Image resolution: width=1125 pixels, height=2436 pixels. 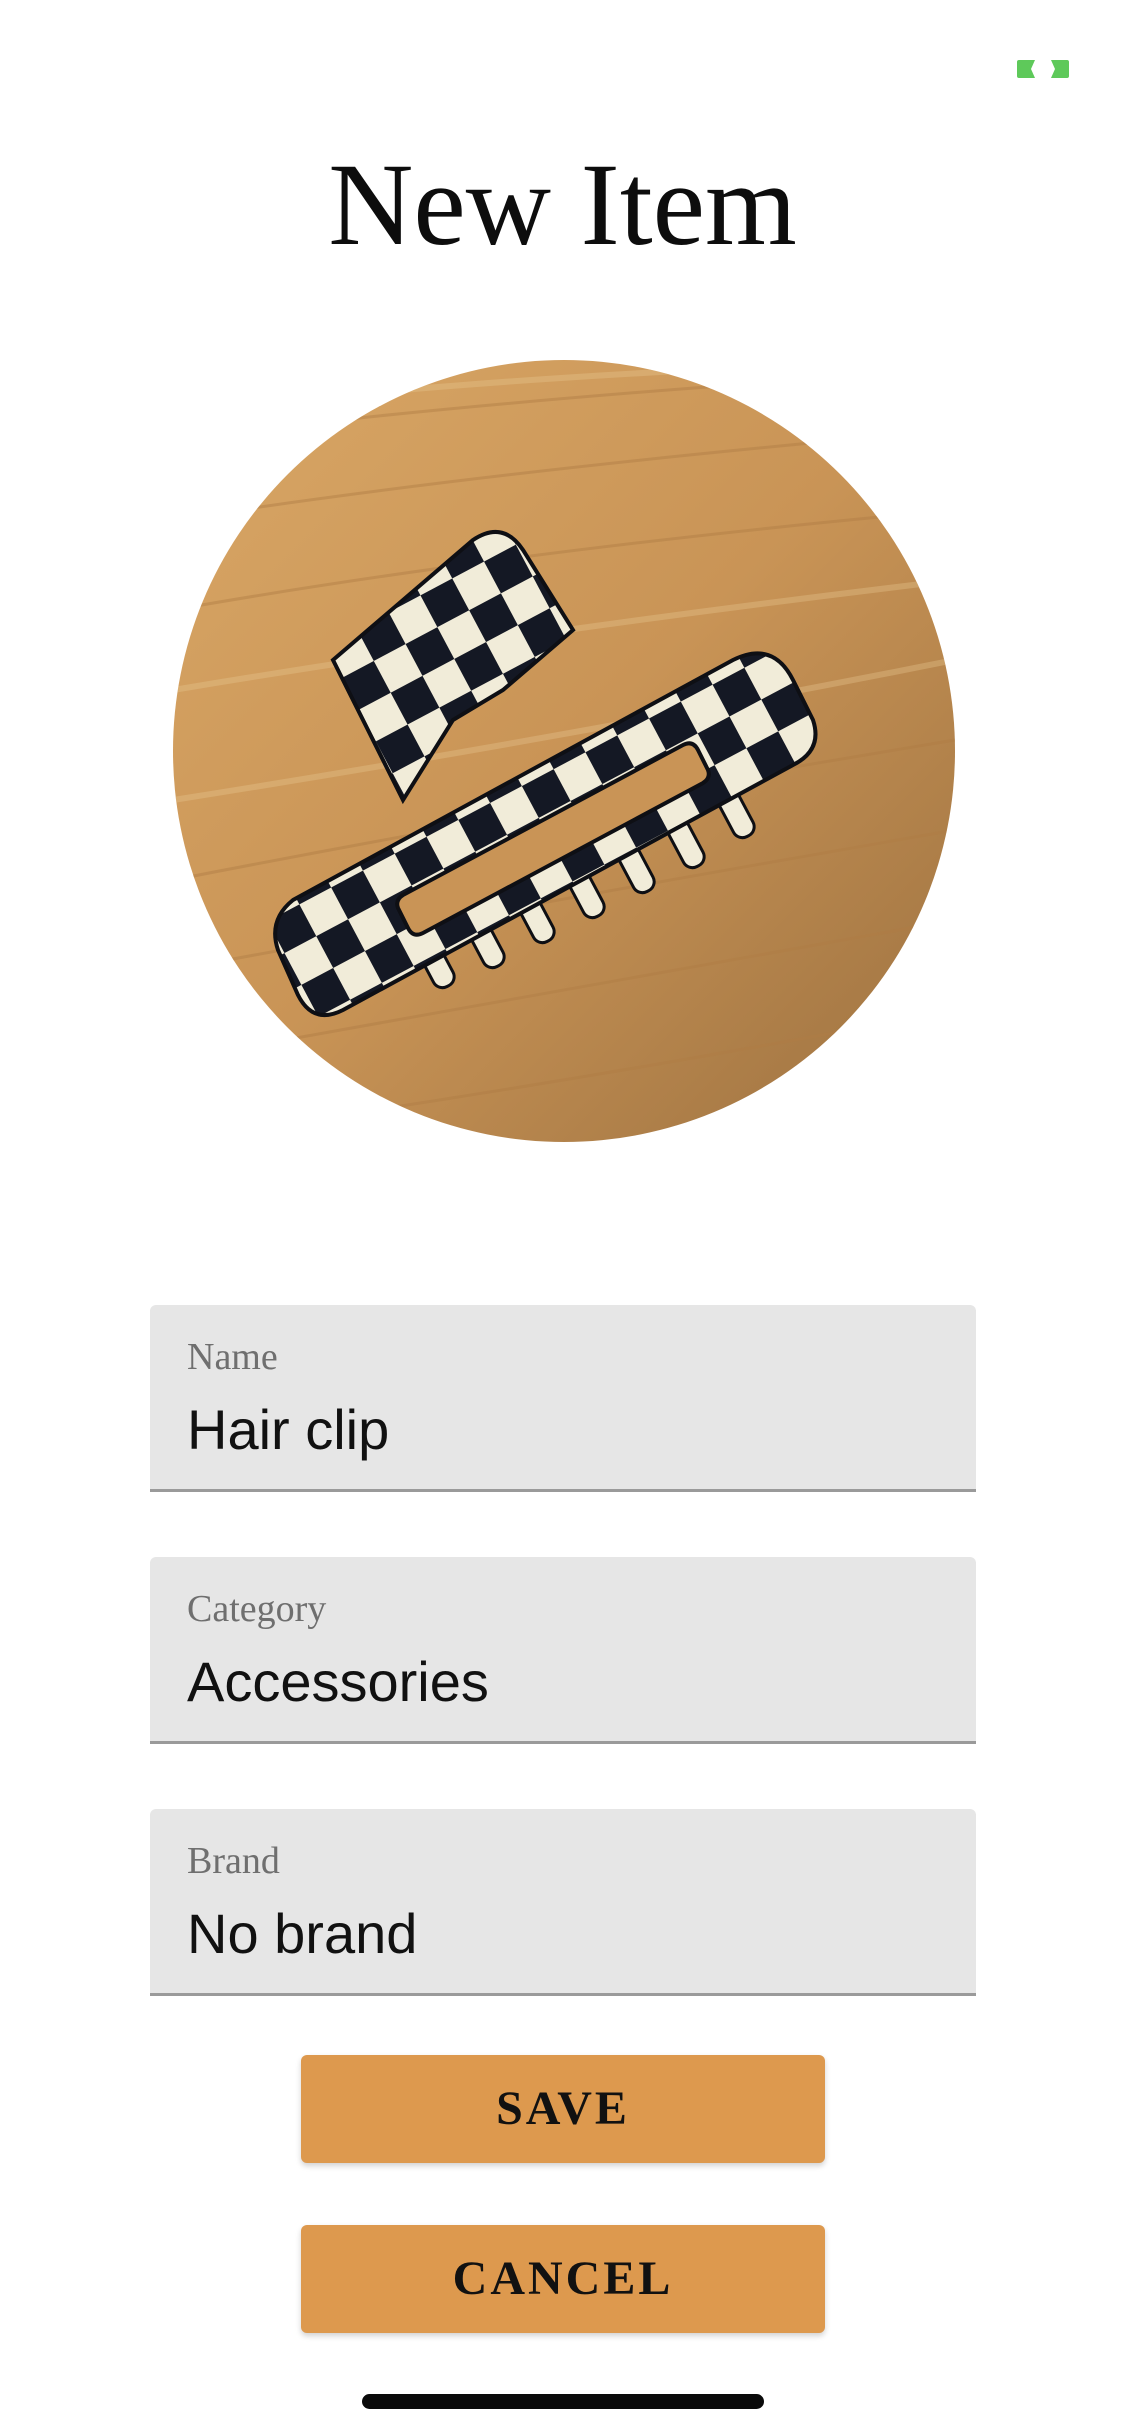 What do you see at coordinates (563, 2401) in the screenshot?
I see `home-indicator` at bounding box center [563, 2401].